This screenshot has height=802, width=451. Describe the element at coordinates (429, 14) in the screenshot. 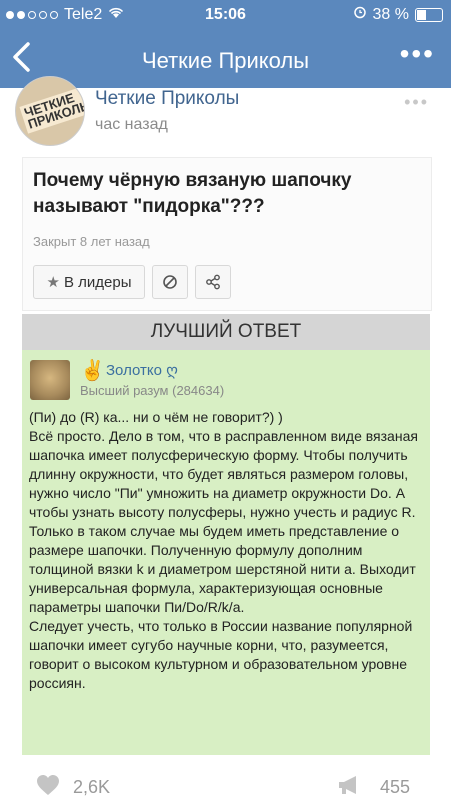

I see `battery-icon` at that location.